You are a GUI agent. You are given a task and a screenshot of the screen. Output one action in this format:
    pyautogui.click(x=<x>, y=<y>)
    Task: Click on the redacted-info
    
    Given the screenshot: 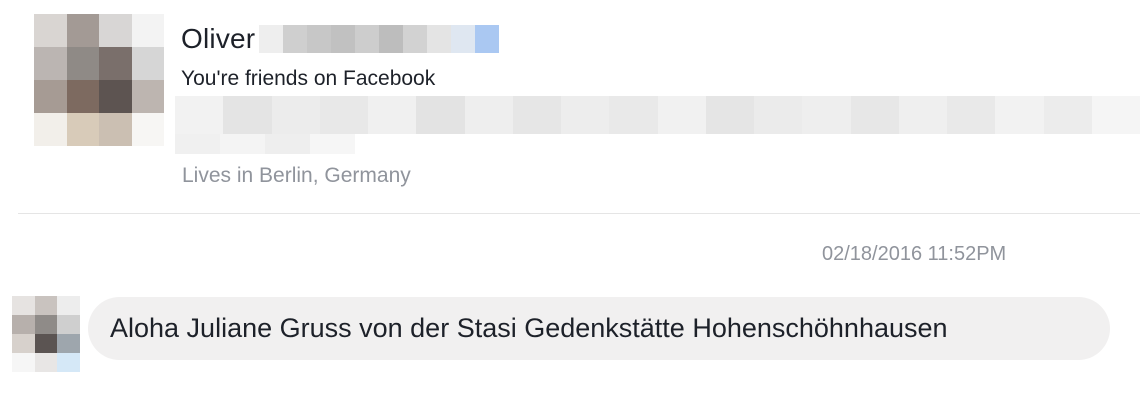 What is the action you would take?
    pyautogui.click(x=657, y=115)
    